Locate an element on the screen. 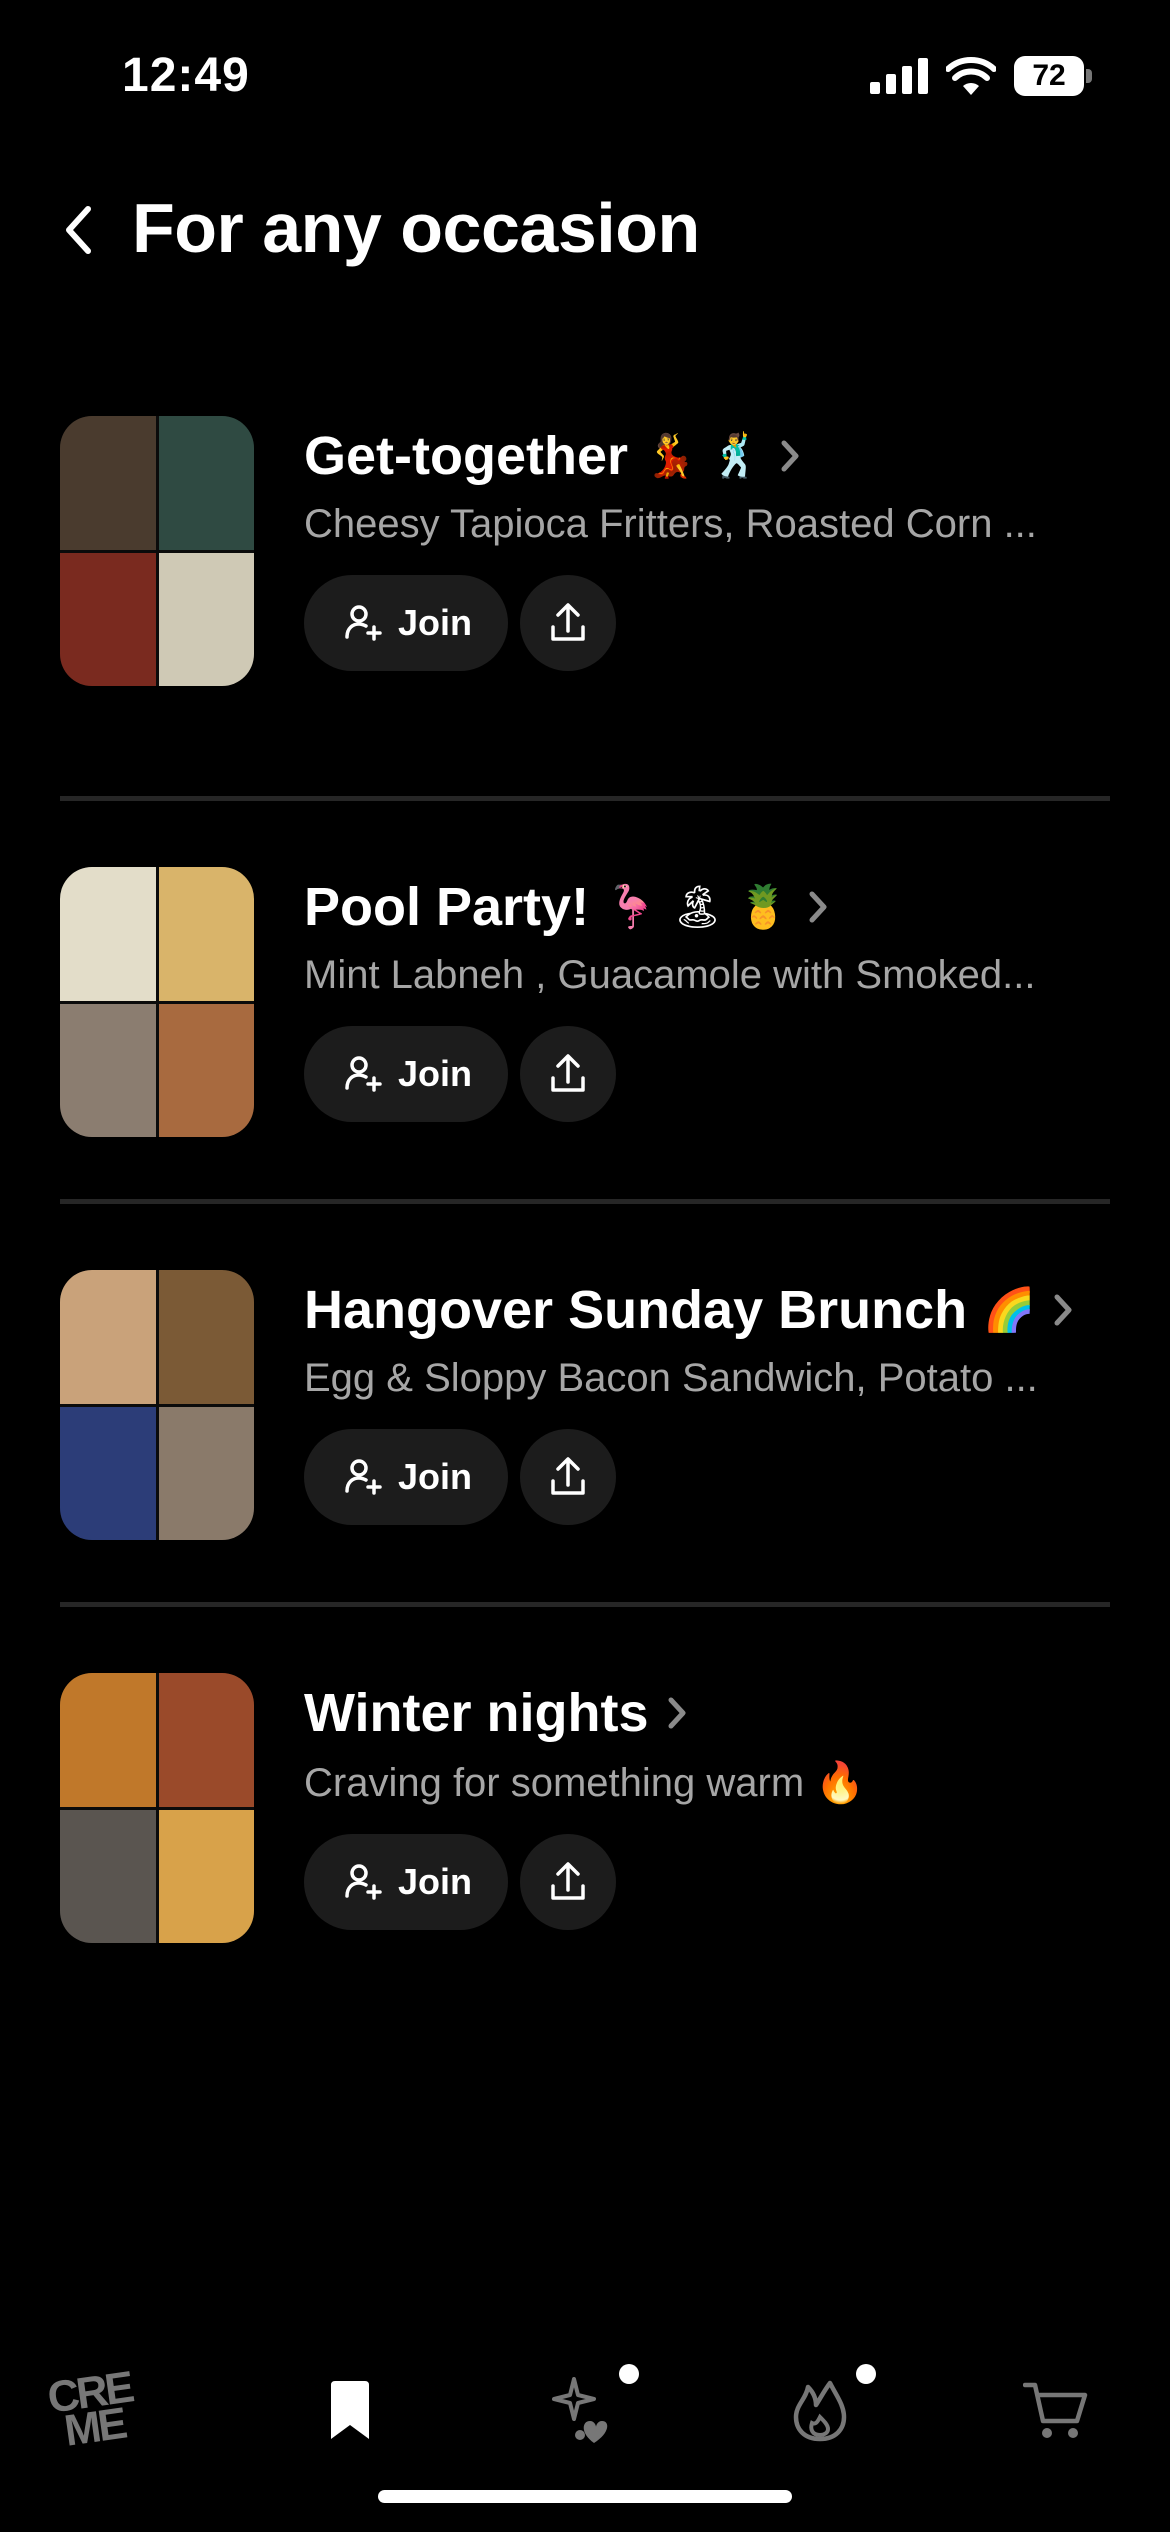 The image size is (1170, 2532). occasion-subtitle: Craving for something warm 🔥 is located at coordinates (585, 1783).